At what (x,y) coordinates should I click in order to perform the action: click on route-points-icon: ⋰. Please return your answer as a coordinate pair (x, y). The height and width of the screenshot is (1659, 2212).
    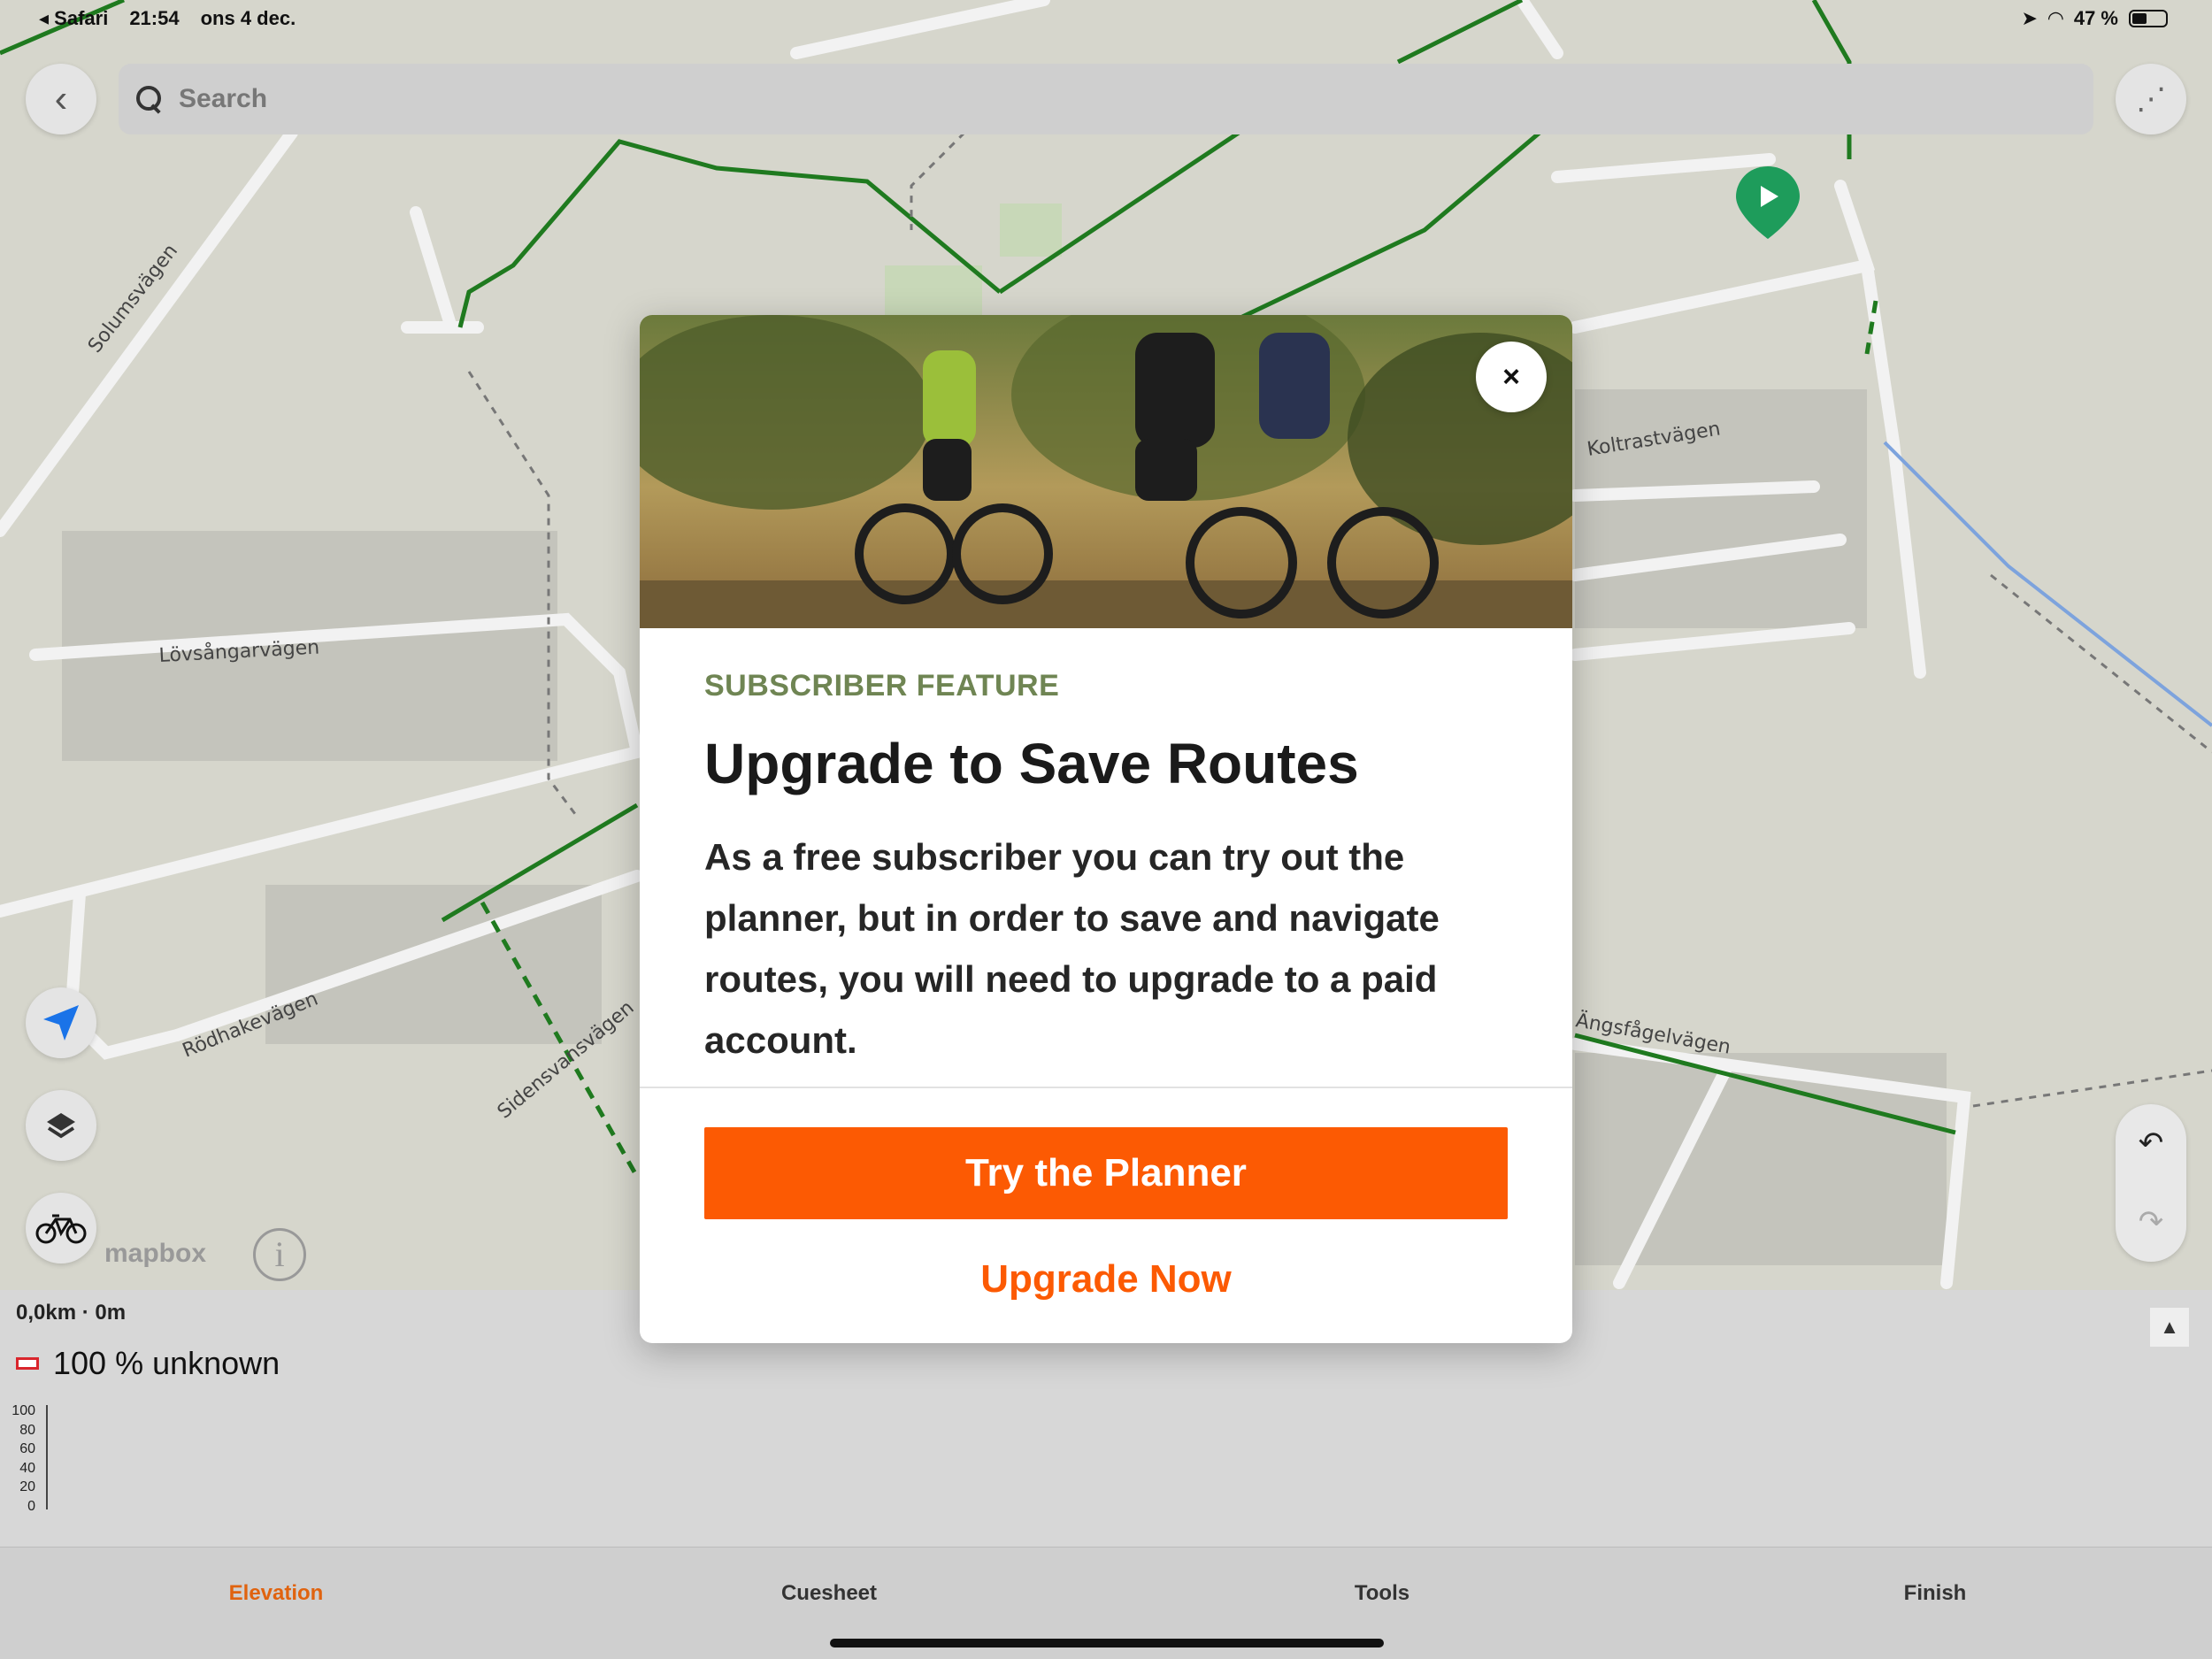
    Looking at the image, I should click on (2151, 99).